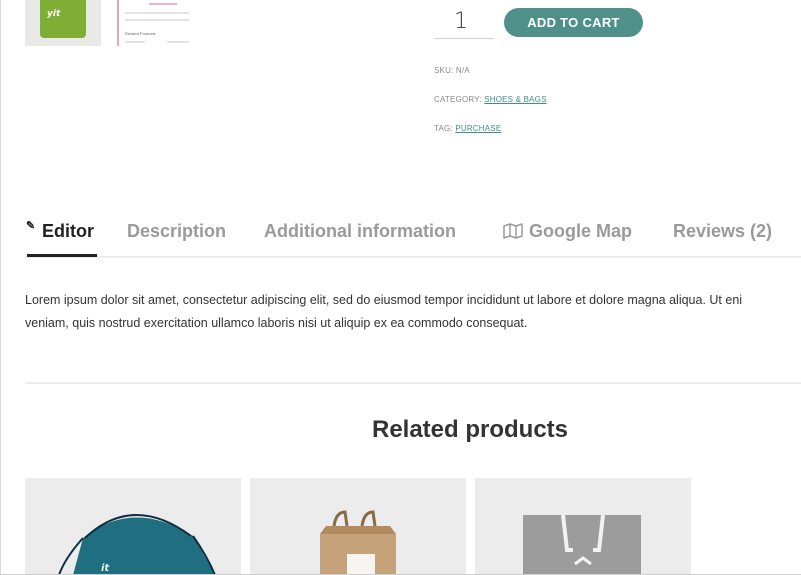  I want to click on product-thumbnail-1: yit, so click(63, 23).